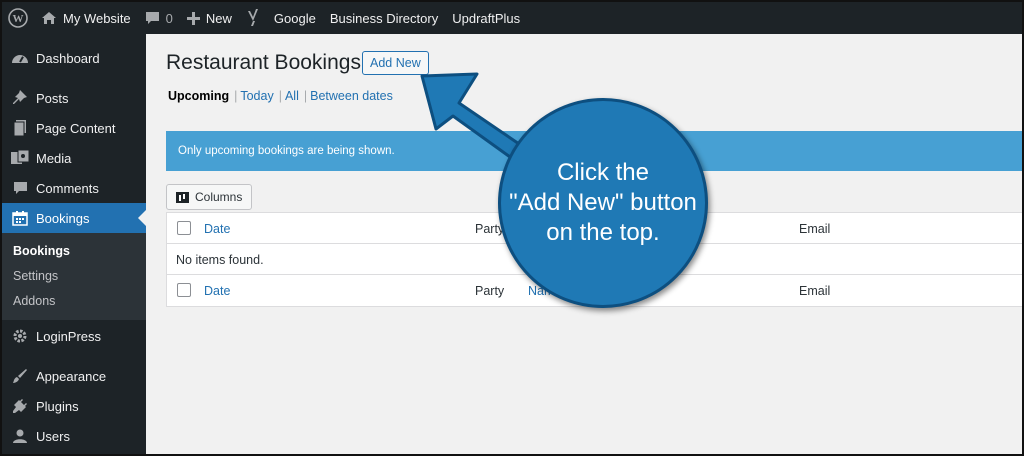 The image size is (1024, 456). I want to click on callout-line: "Add New" button, so click(603, 202).